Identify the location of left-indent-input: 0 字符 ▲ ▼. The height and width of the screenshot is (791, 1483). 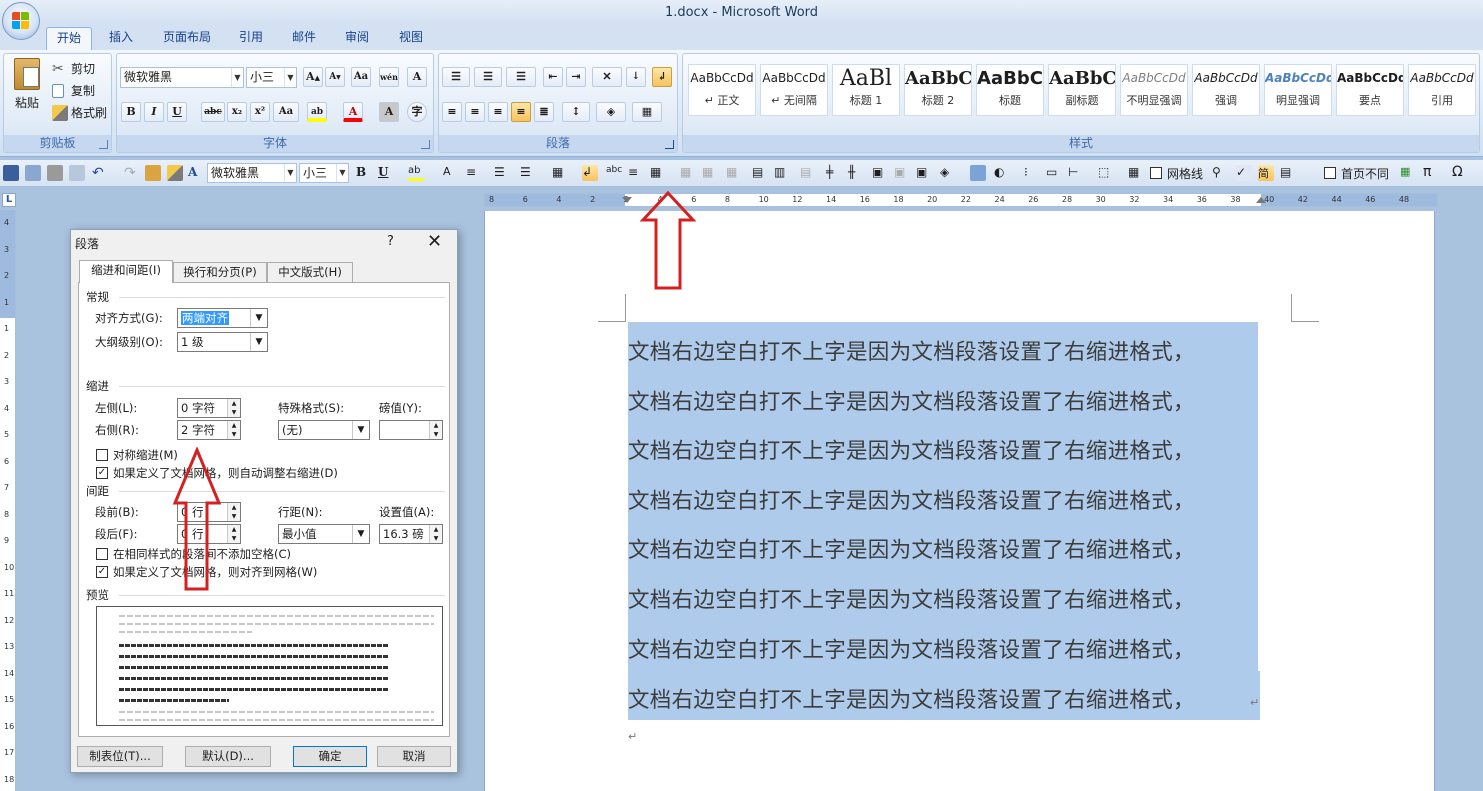
(209, 408).